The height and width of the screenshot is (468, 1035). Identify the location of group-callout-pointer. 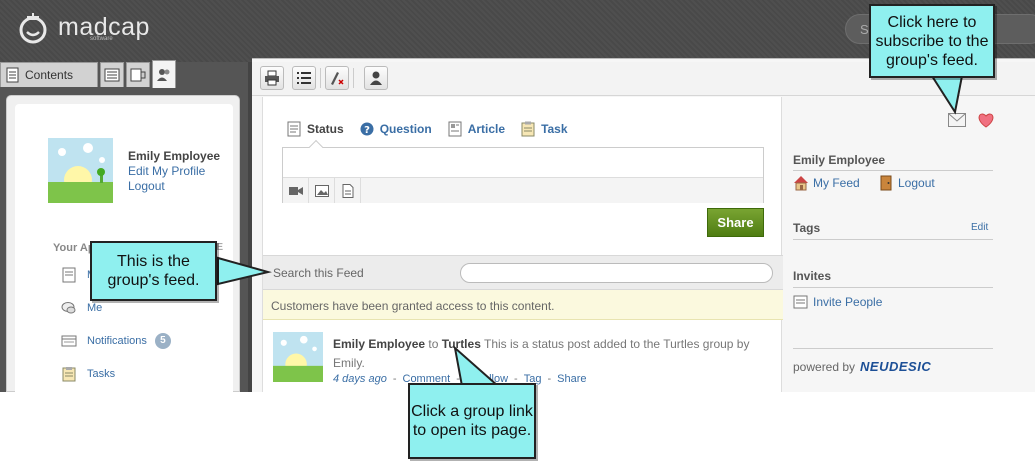
(477, 366).